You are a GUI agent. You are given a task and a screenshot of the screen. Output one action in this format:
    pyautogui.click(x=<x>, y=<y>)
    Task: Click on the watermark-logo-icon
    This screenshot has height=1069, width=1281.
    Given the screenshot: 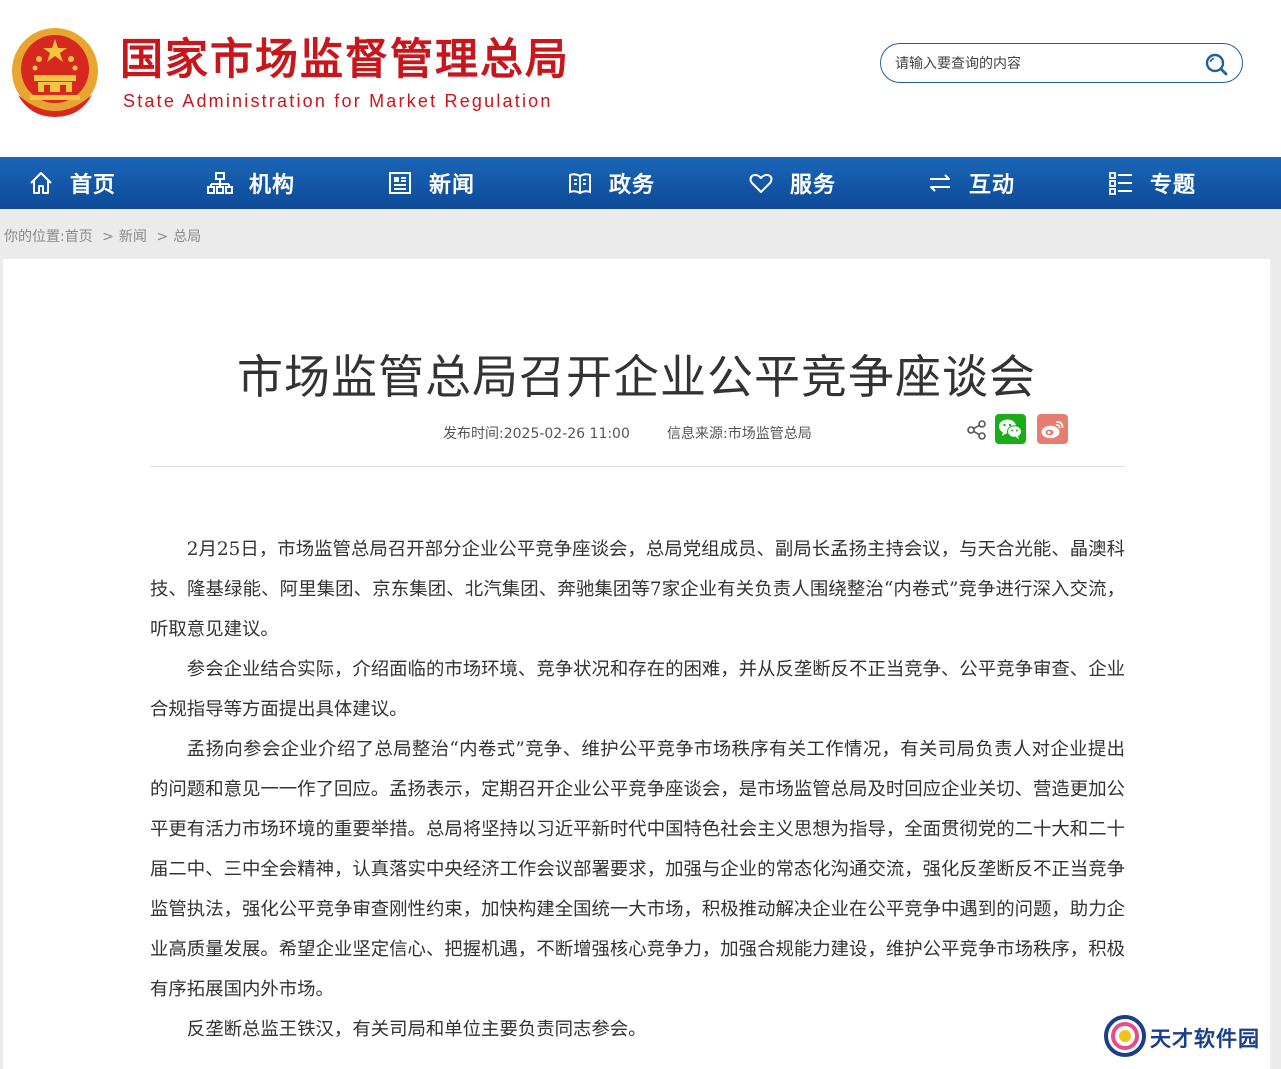 What is the action you would take?
    pyautogui.click(x=1125, y=1036)
    